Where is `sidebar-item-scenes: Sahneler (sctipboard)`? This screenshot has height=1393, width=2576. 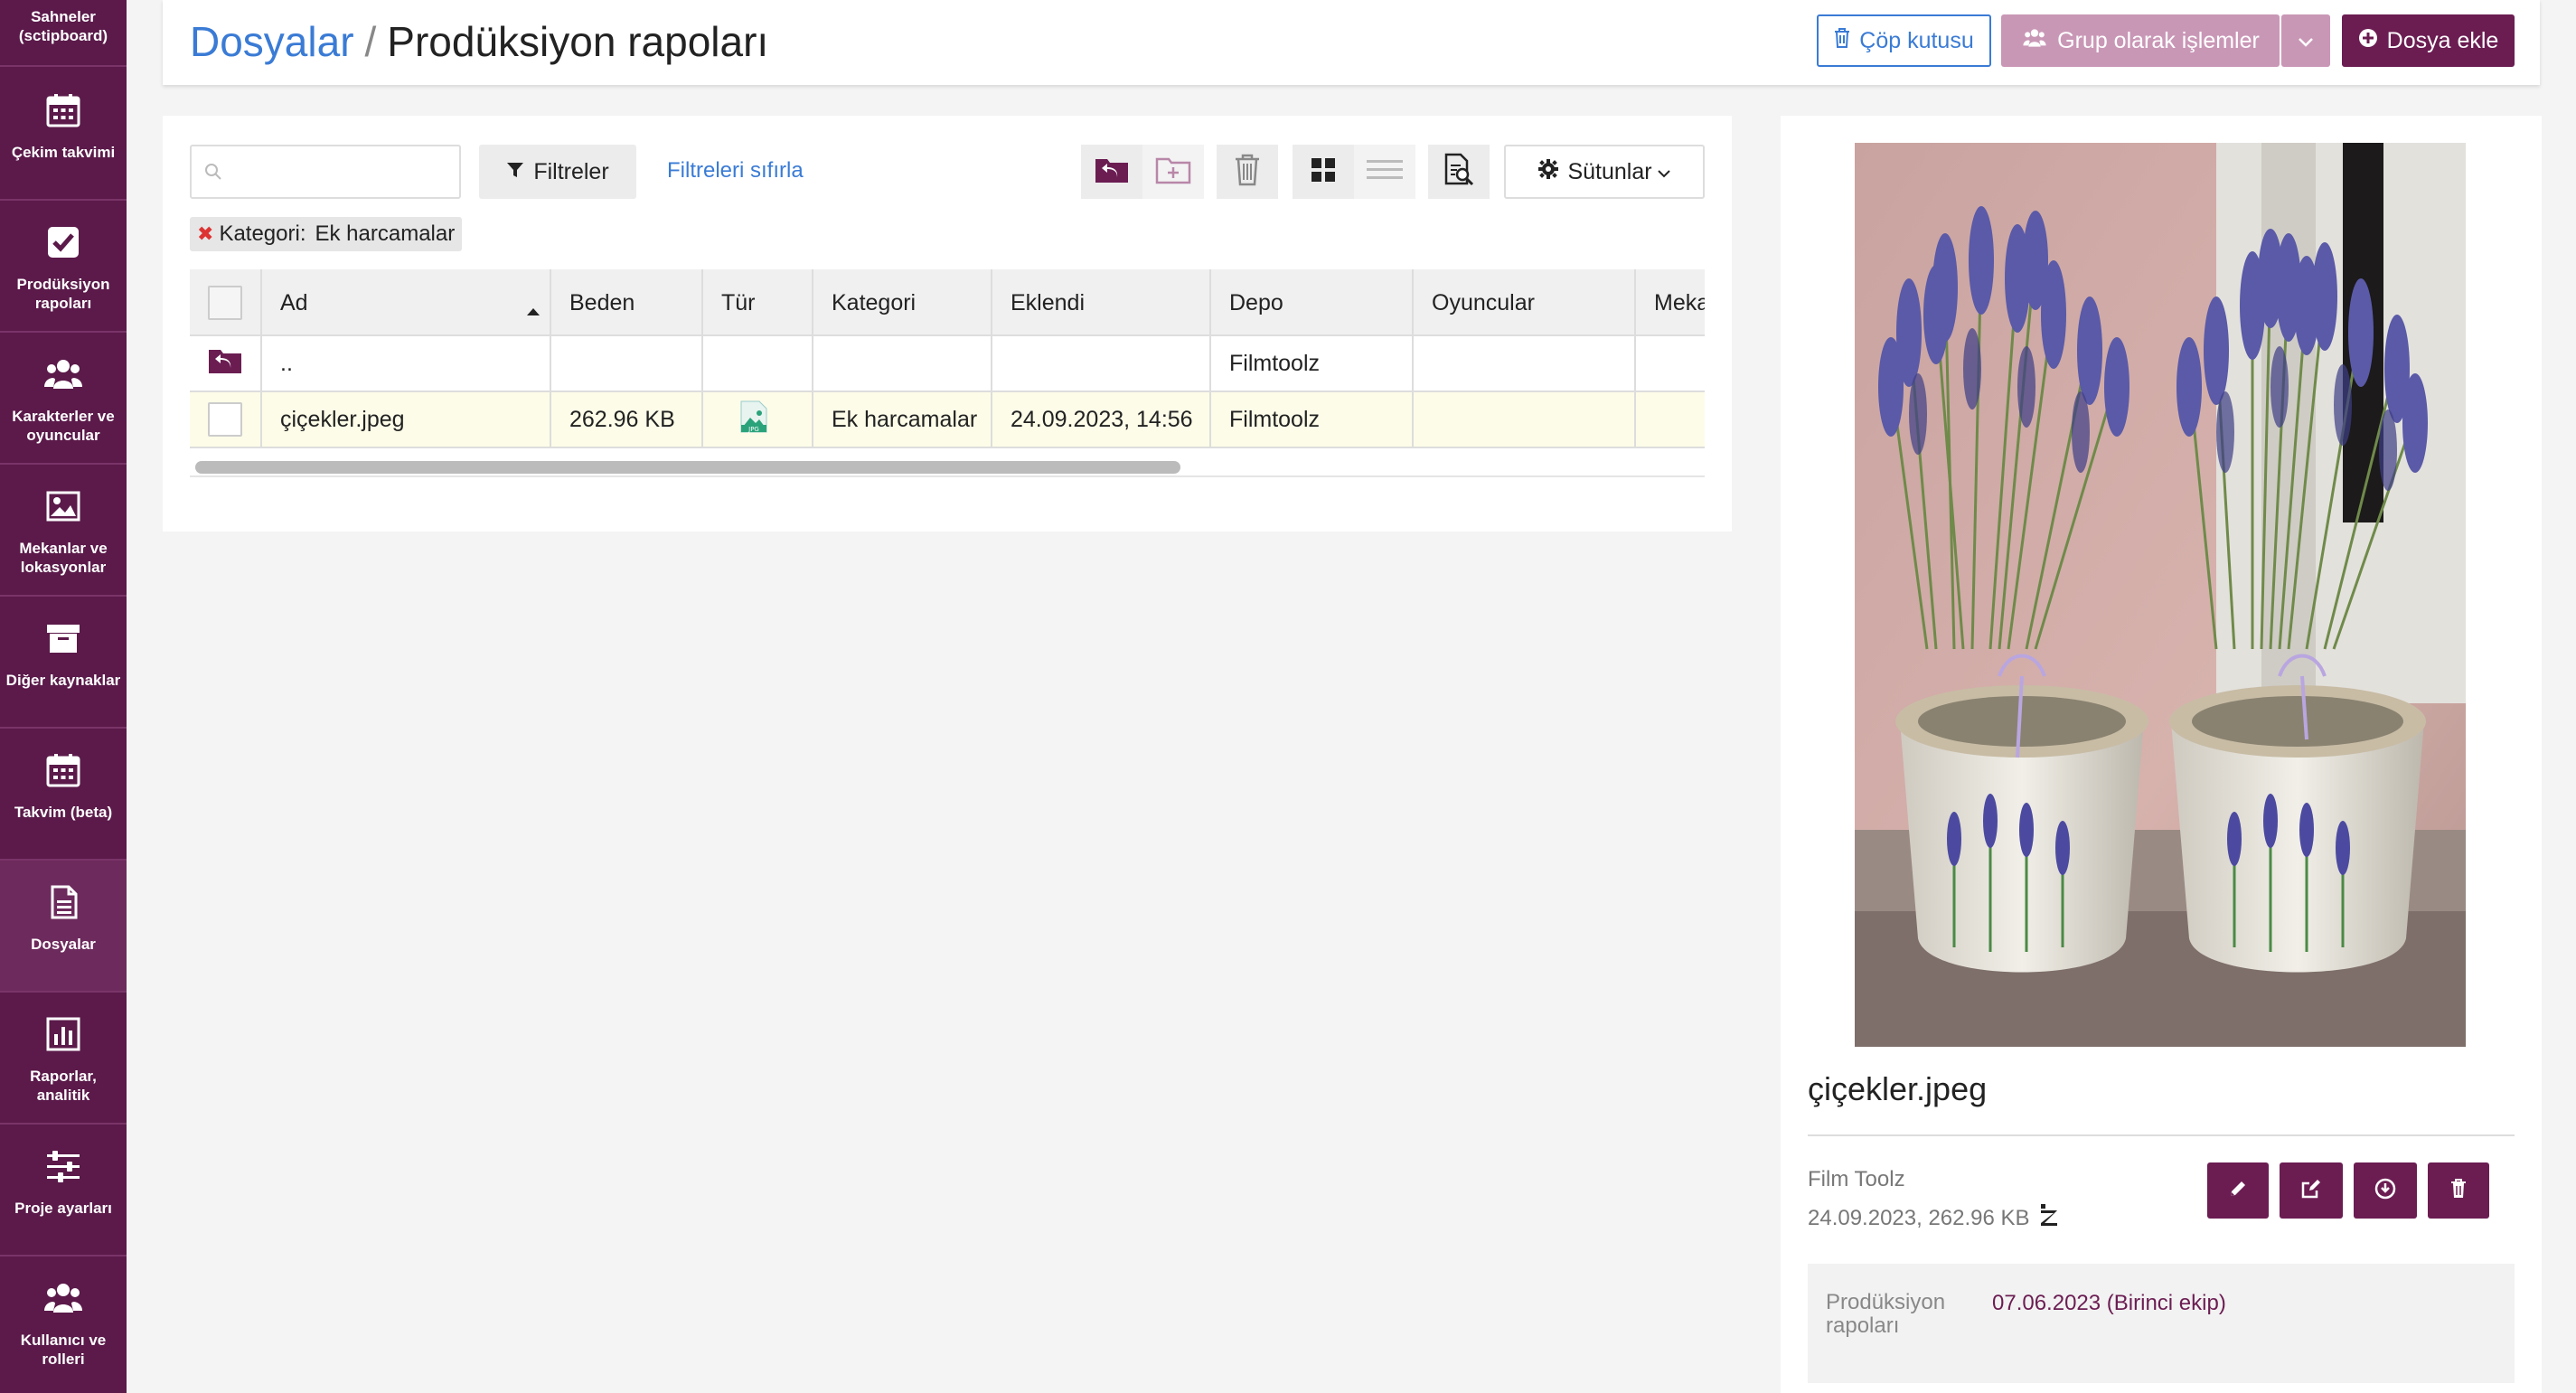 sidebar-item-scenes: Sahneler (sctipboard) is located at coordinates (63, 33).